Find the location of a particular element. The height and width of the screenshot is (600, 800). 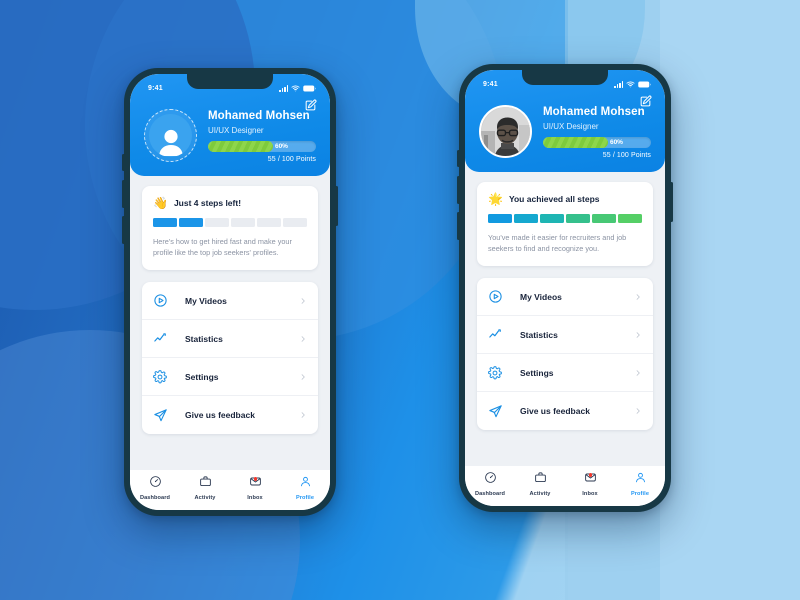

waving-hand-emoji: 👋 is located at coordinates (160, 203).